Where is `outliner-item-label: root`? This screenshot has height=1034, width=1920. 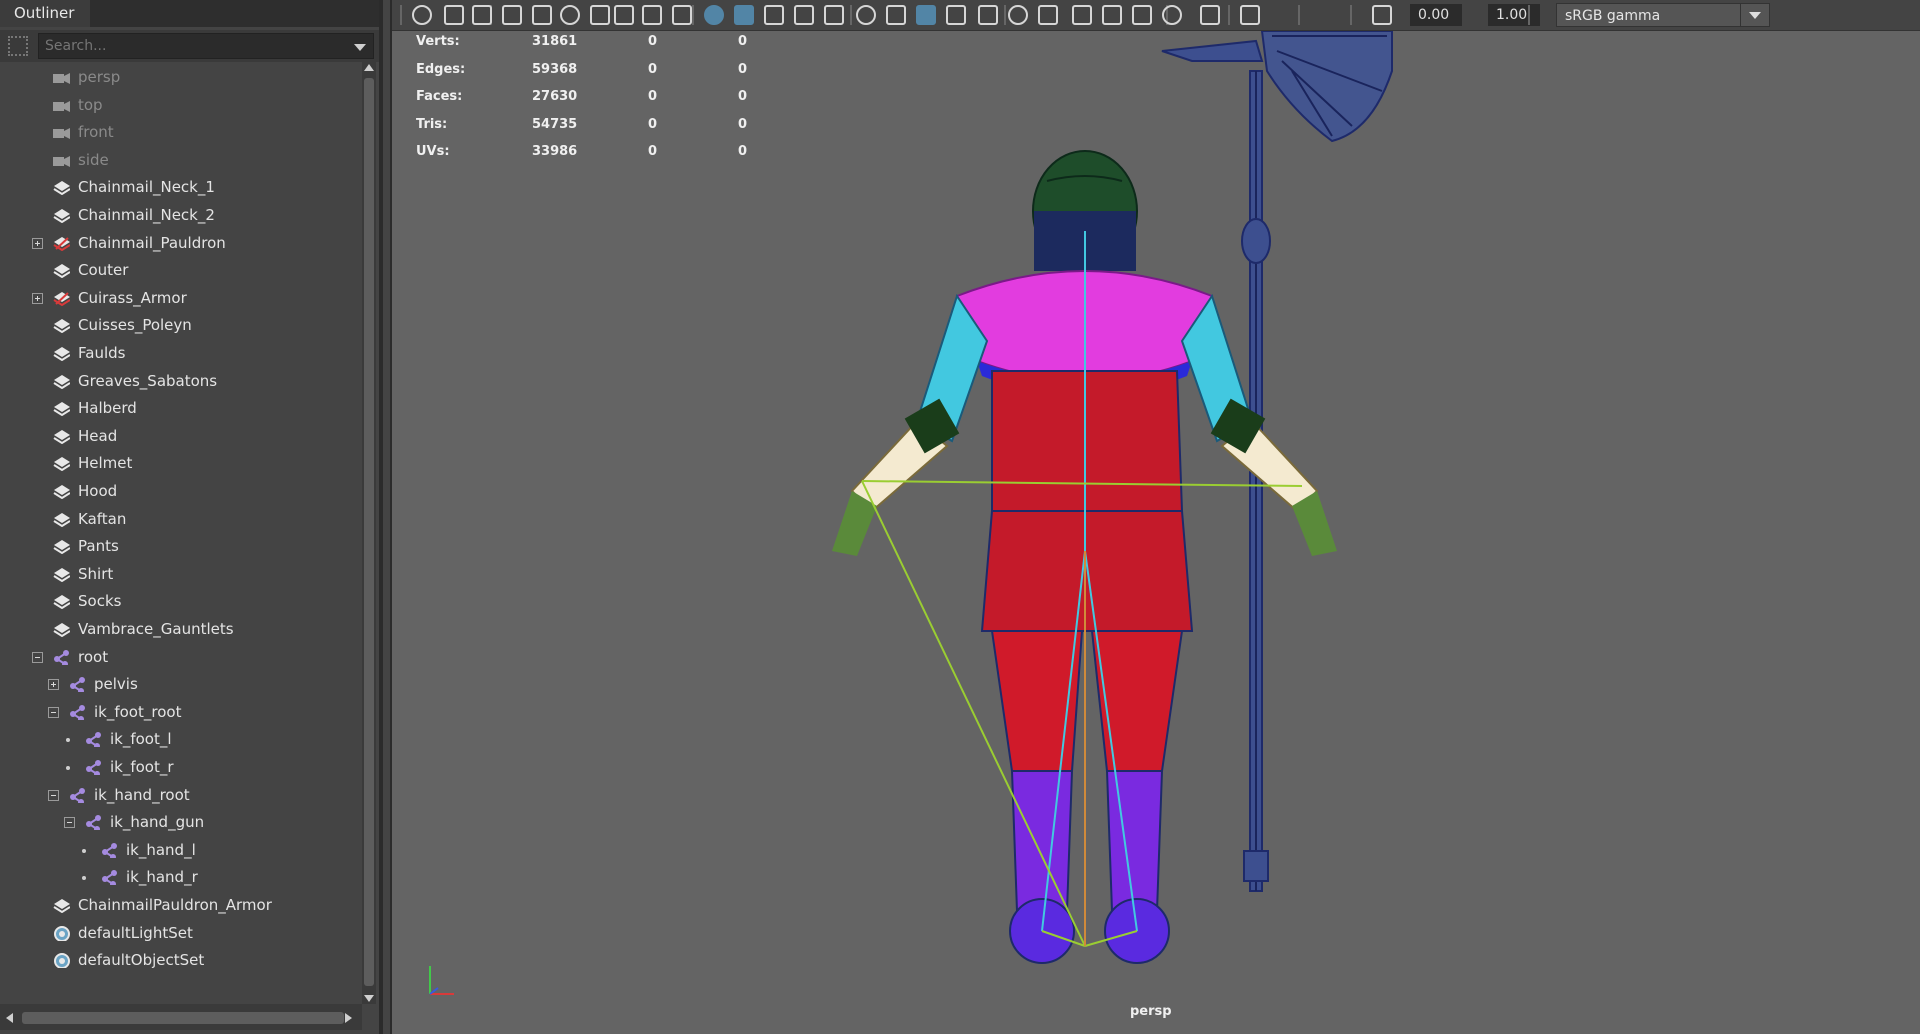
outliner-item-label: root is located at coordinates (93, 656).